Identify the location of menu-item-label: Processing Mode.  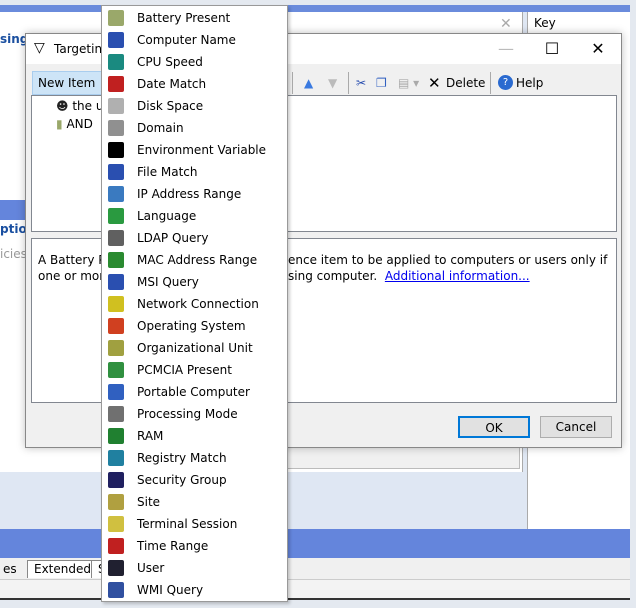
(187, 414).